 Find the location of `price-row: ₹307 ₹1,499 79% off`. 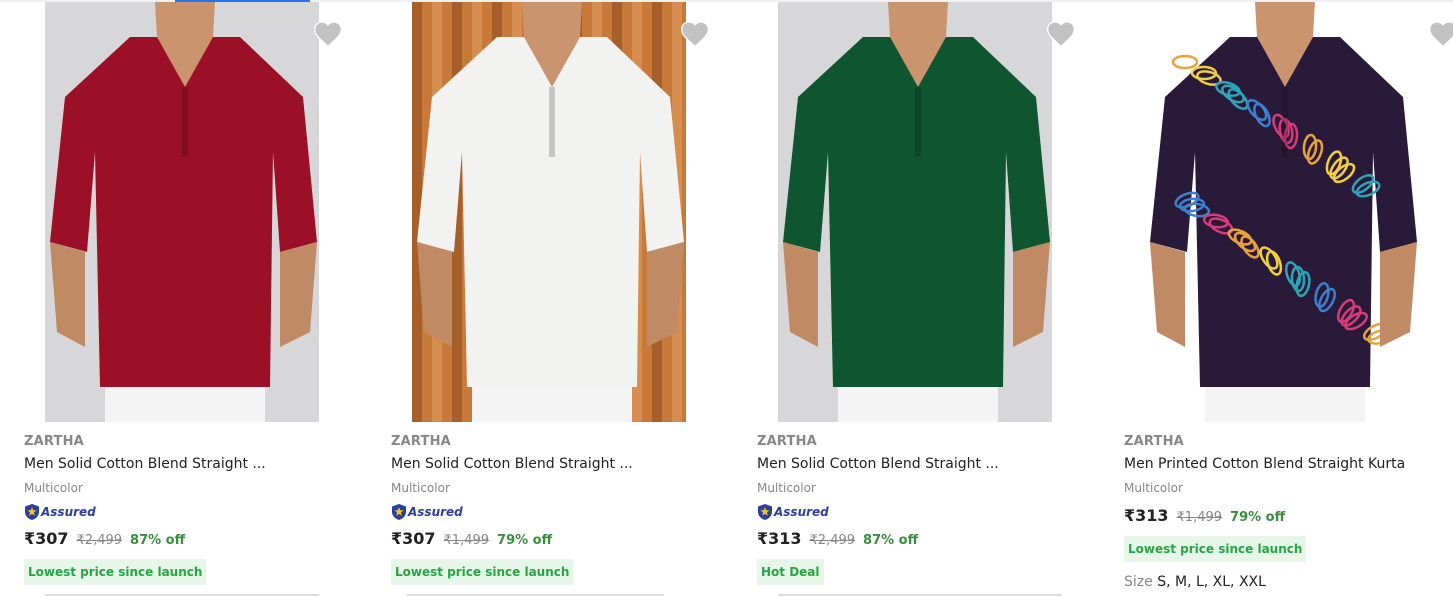

price-row: ₹307 ₹1,499 79% off is located at coordinates (561, 539).